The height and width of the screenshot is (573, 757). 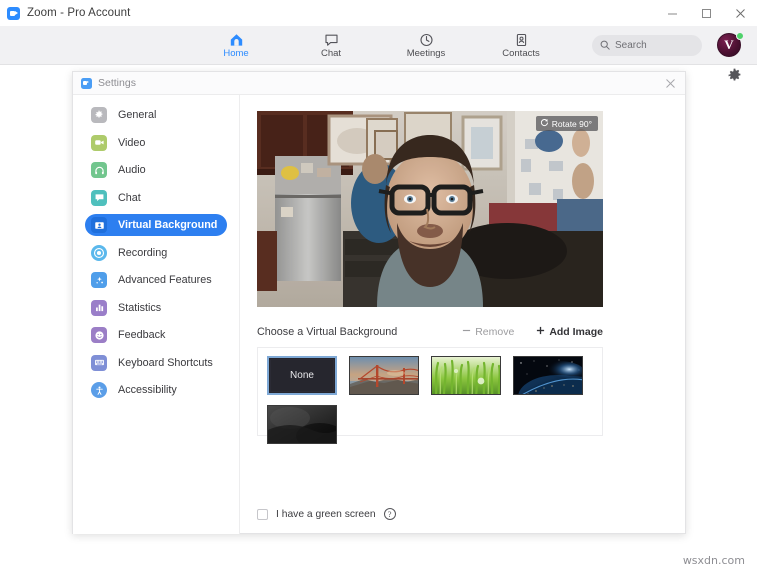 I want to click on rotate-90-label: Rotate 90°, so click(x=571, y=123).